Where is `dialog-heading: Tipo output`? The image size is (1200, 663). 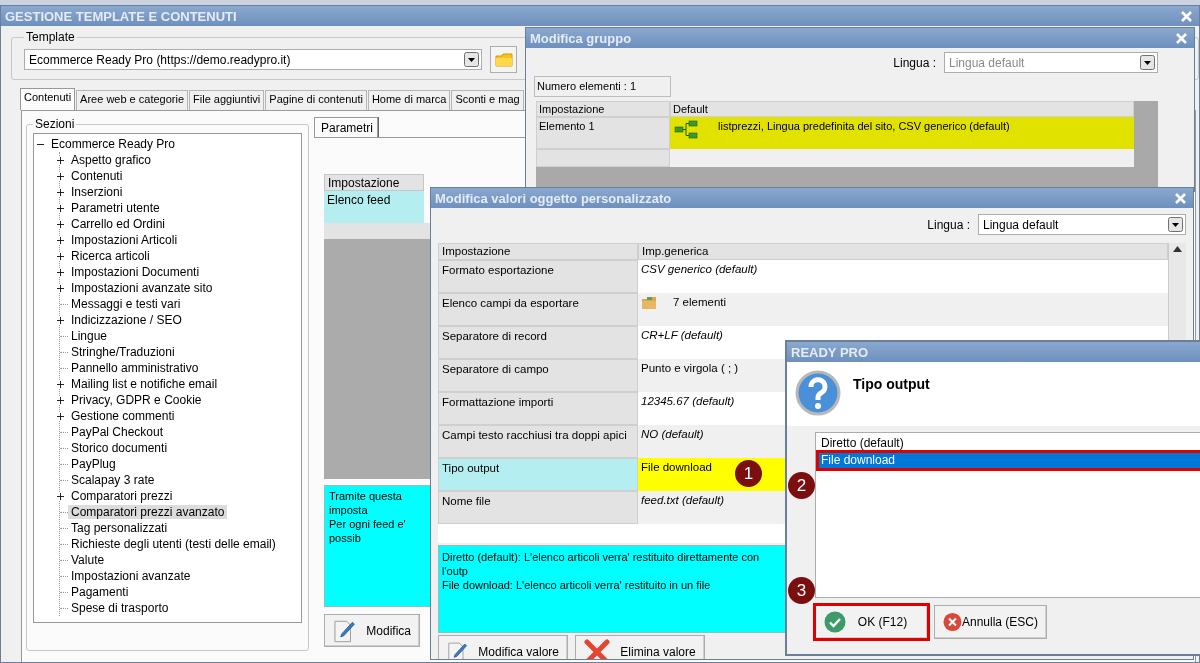 dialog-heading: Tipo output is located at coordinates (891, 385).